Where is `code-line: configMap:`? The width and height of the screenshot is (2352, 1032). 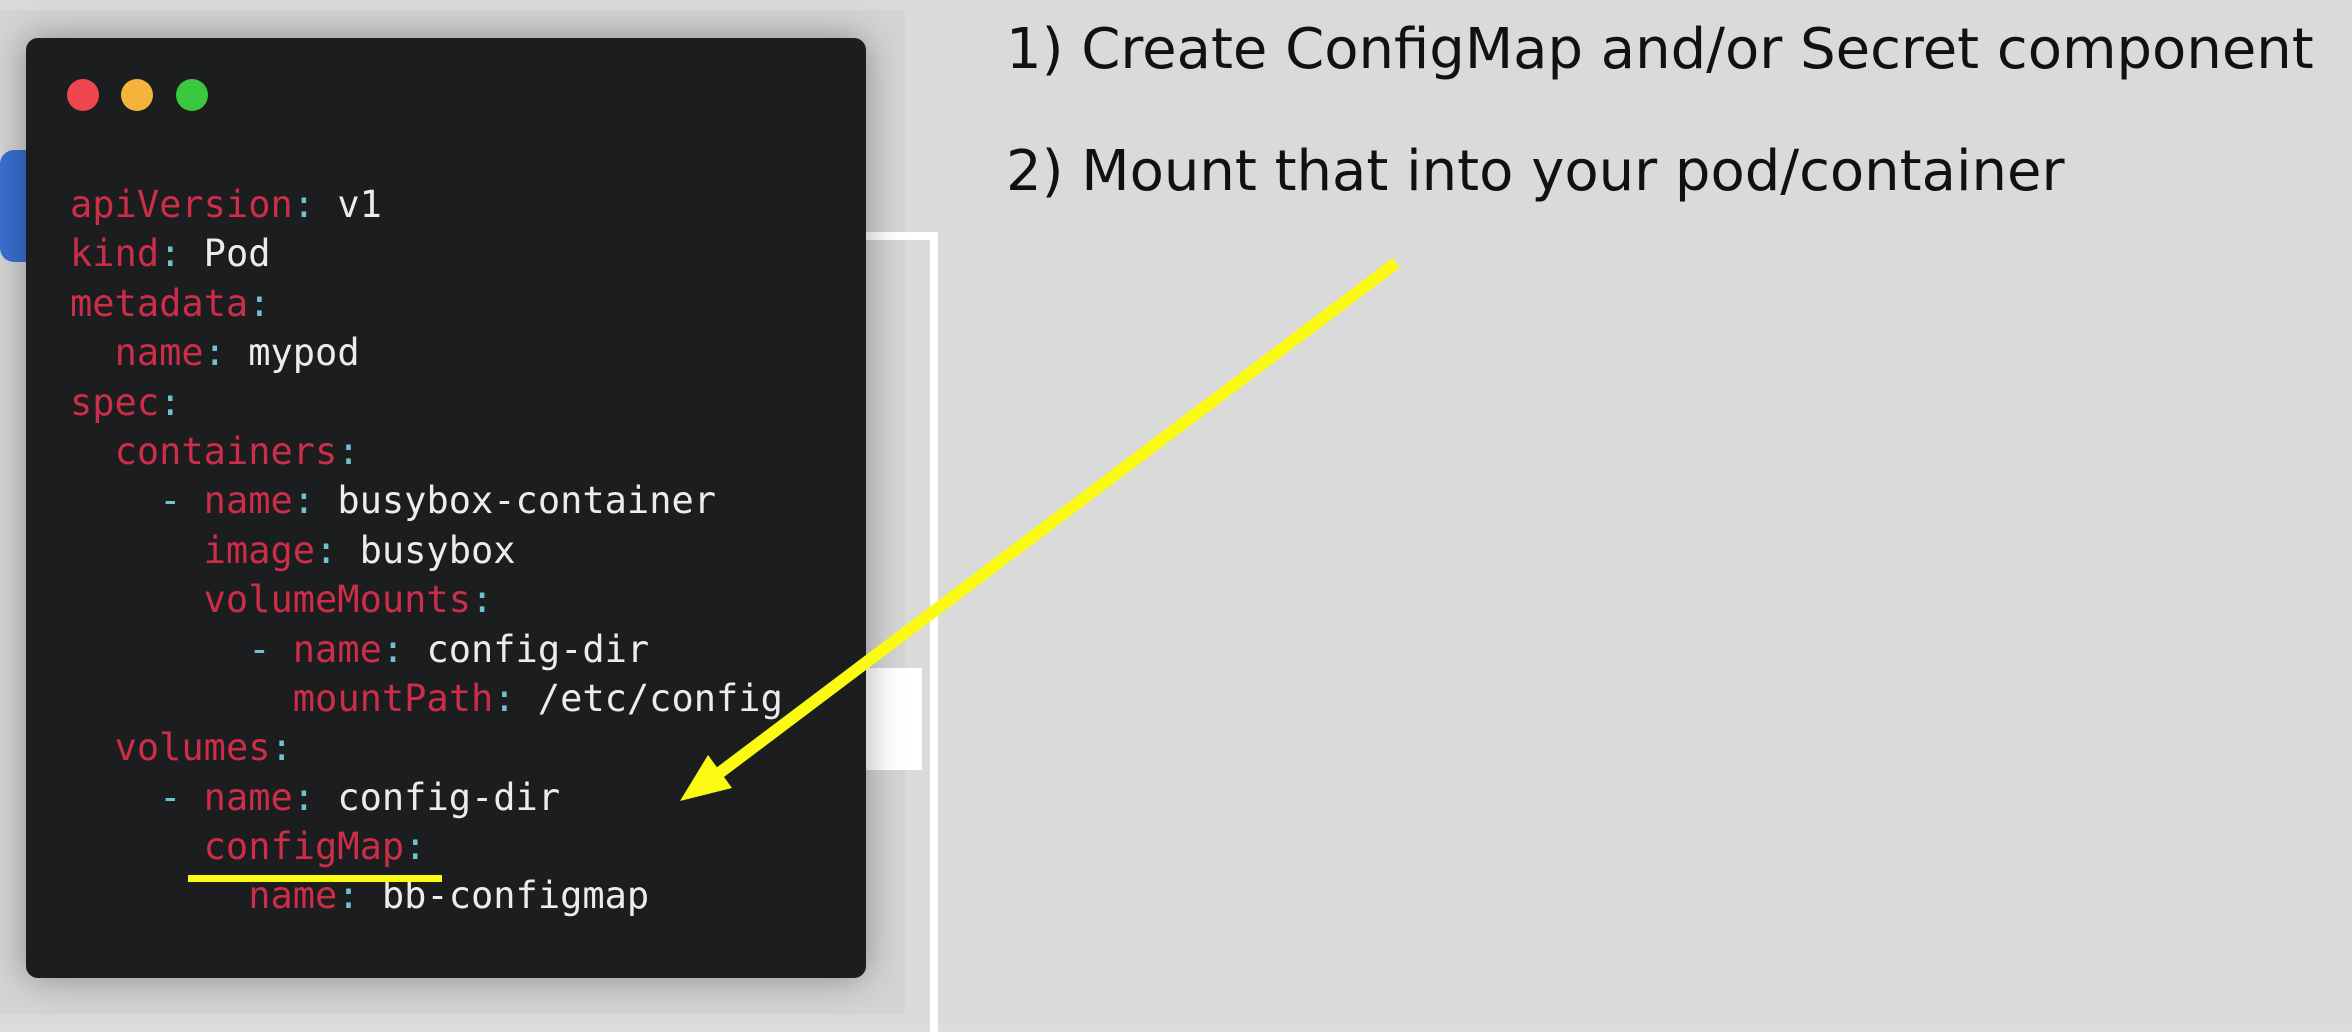 code-line: configMap: is located at coordinates (426, 846).